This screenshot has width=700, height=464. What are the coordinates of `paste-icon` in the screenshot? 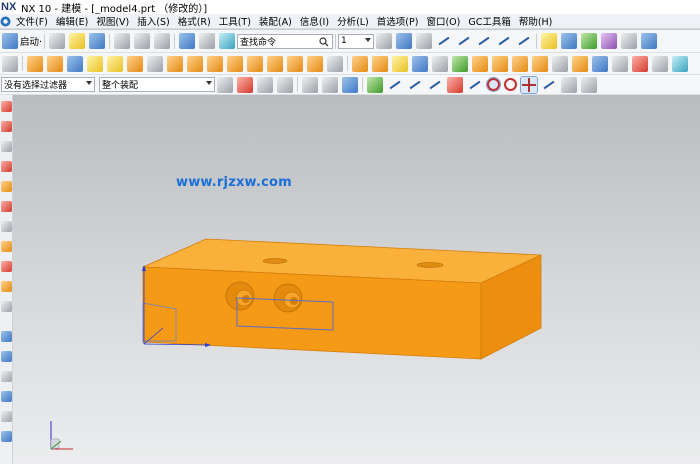 It's located at (162, 41).